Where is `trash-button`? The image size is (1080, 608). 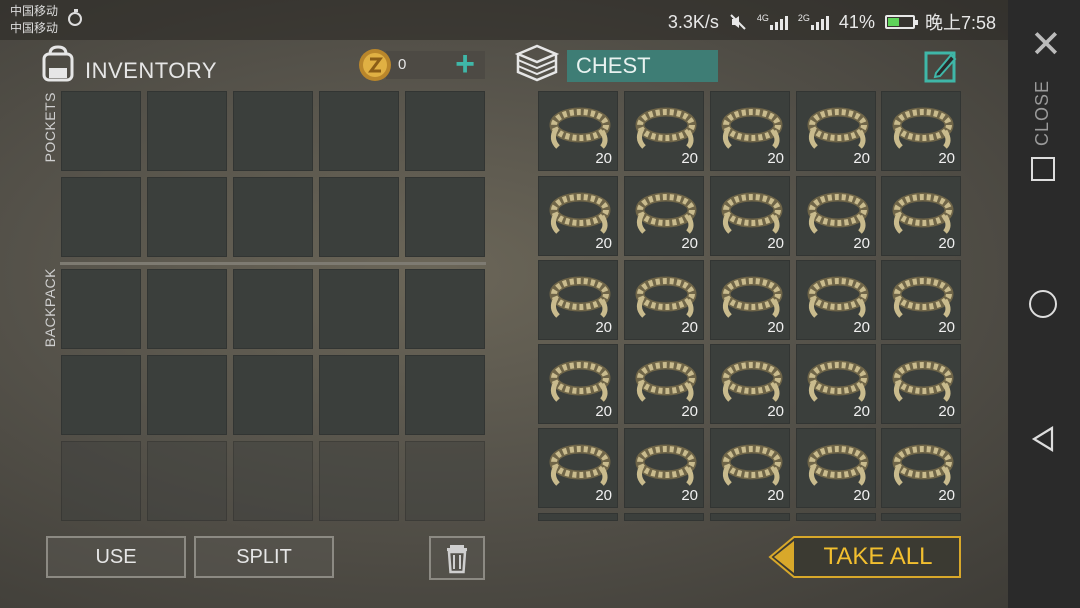 trash-button is located at coordinates (457, 558).